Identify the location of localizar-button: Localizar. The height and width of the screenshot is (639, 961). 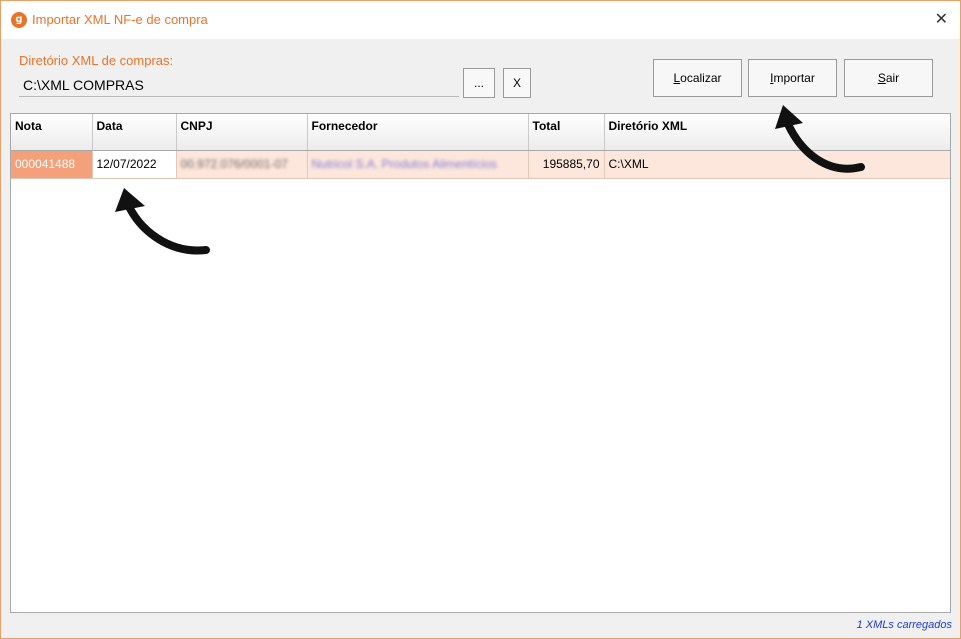
(697, 78).